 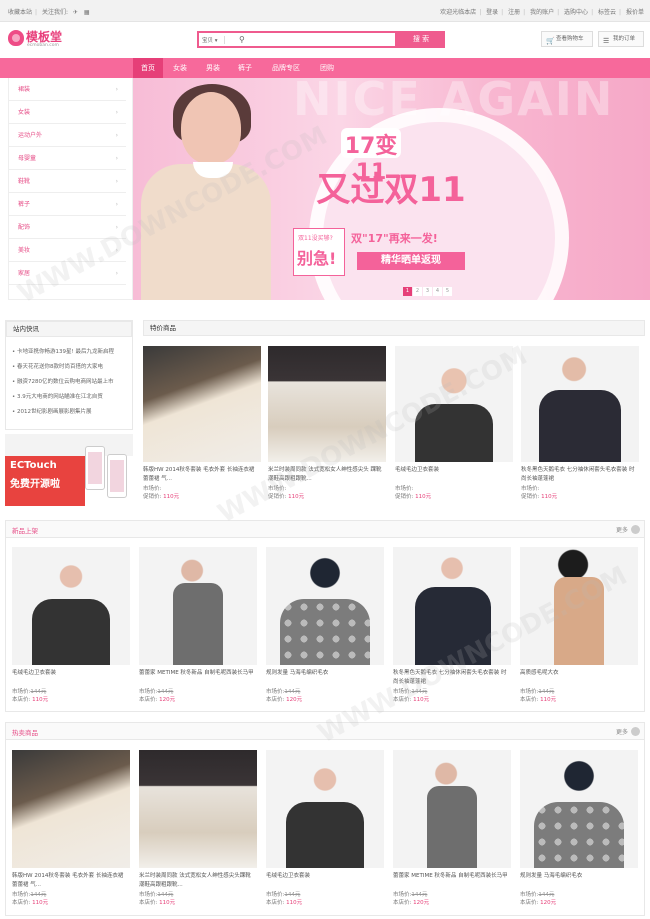 What do you see at coordinates (417, 291) in the screenshot?
I see `carousel-dot: 2` at bounding box center [417, 291].